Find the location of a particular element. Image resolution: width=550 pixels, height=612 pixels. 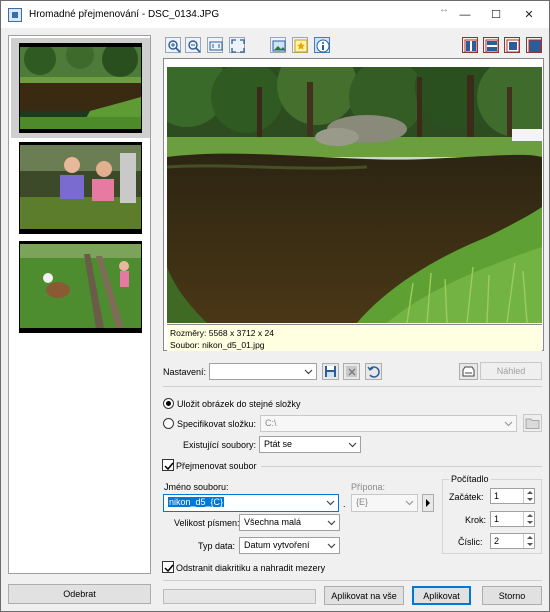

zoom-out-icon is located at coordinates (193, 45).